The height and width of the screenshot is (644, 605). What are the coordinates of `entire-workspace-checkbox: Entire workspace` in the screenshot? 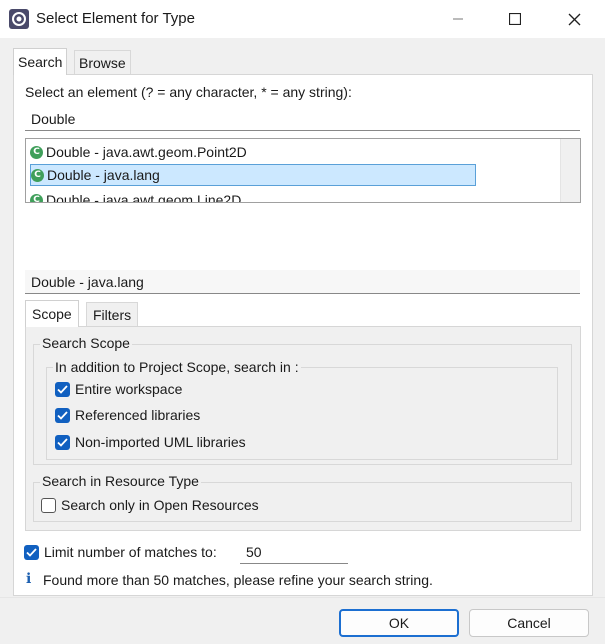 It's located at (118, 389).